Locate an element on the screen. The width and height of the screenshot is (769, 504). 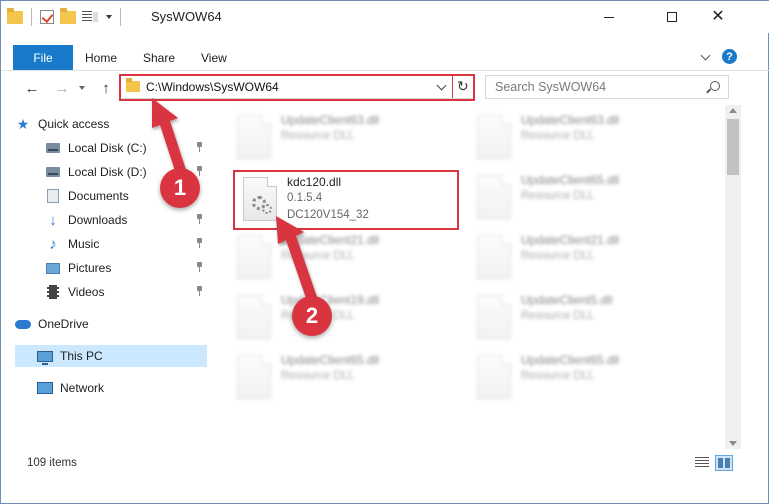
sidebar-item-label: Network is located at coordinates (82, 388).